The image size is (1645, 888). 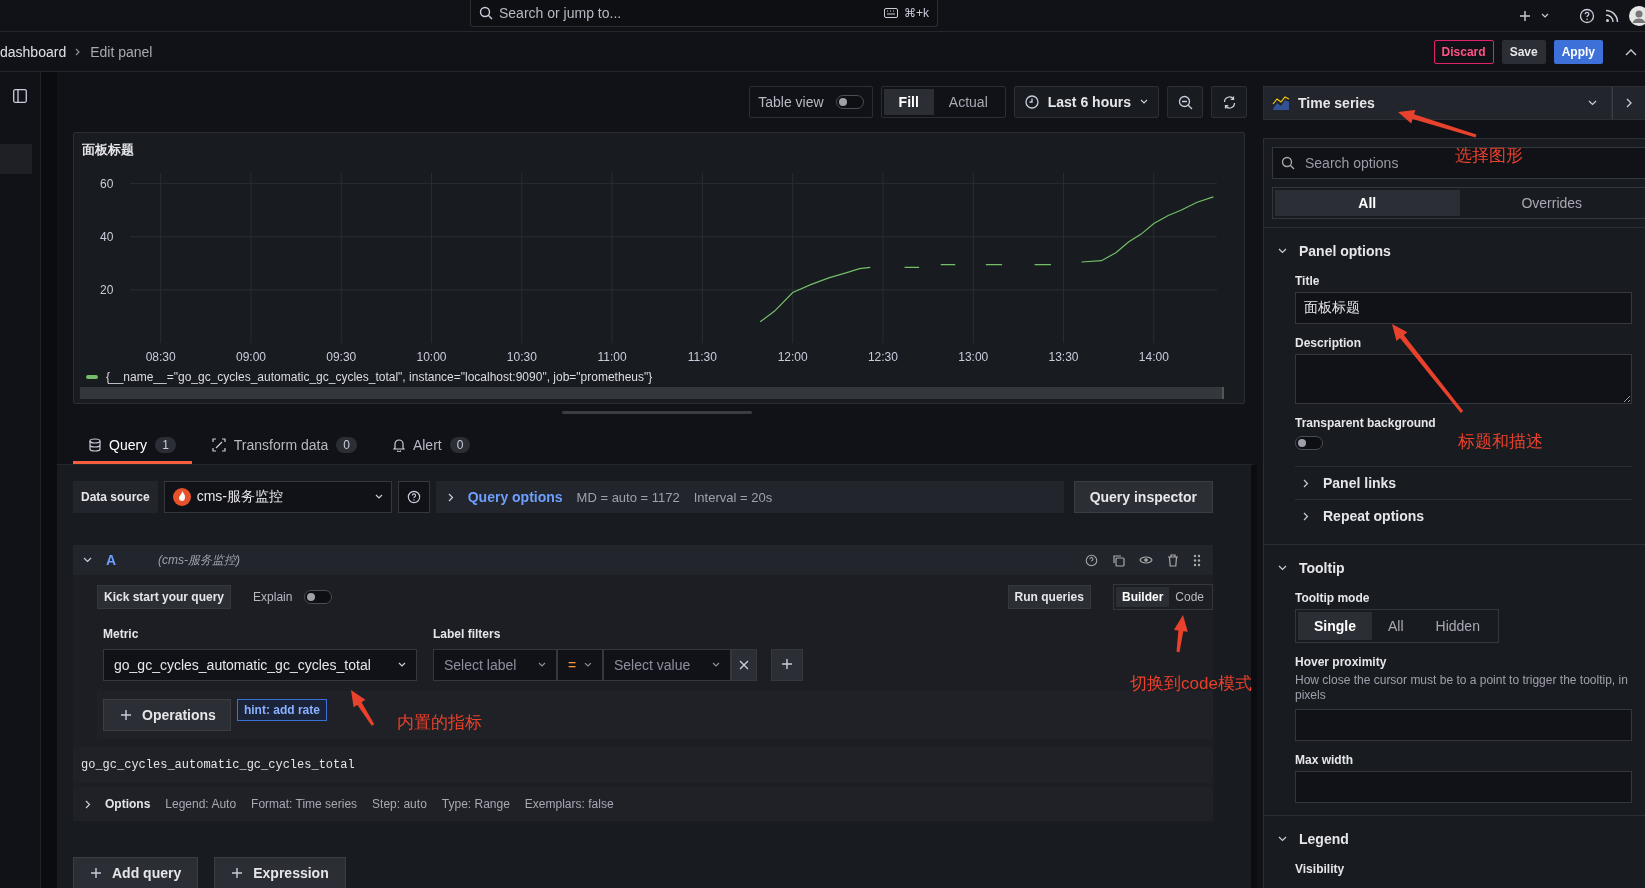 I want to click on data-source-label: Data source, so click(x=115, y=497).